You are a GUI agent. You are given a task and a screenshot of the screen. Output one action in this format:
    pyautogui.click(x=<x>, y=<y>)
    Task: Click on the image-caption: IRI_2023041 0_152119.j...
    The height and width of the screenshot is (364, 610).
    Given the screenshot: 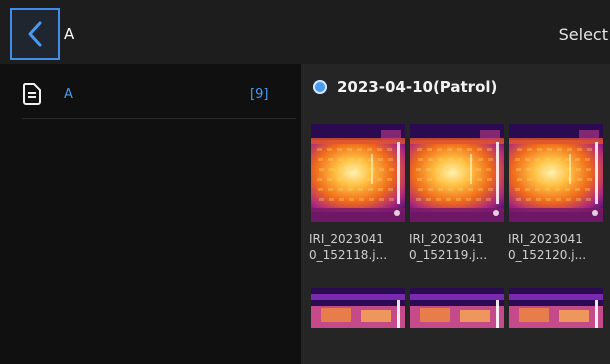 What is the action you would take?
    pyautogui.click(x=458, y=247)
    